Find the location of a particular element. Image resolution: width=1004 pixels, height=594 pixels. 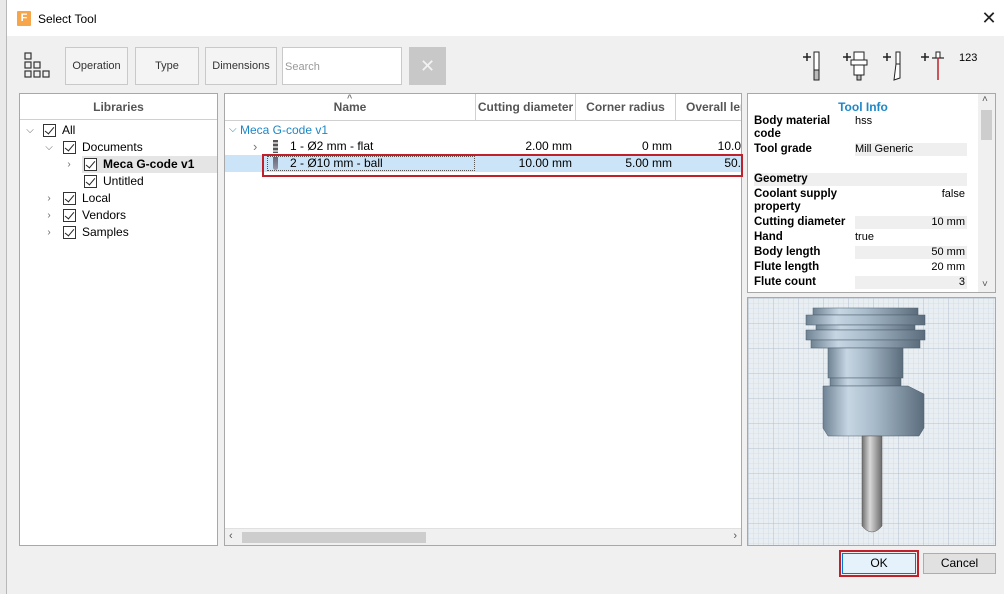

prop-value: Mill Generic is located at coordinates (911, 149).